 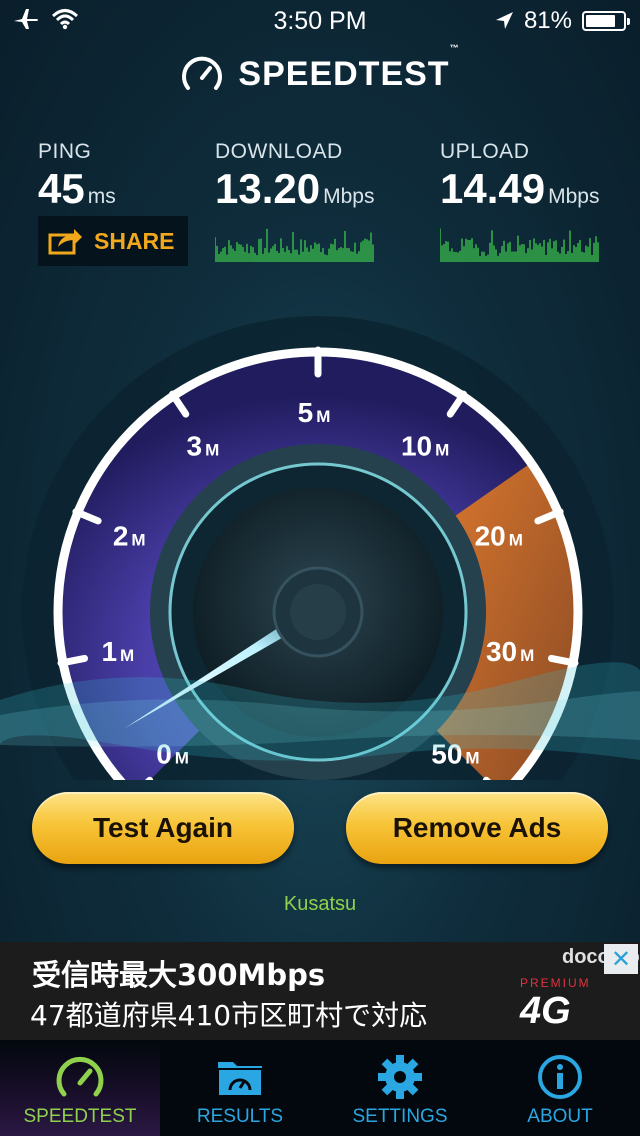 I want to click on info-icon, so click(x=560, y=1077).